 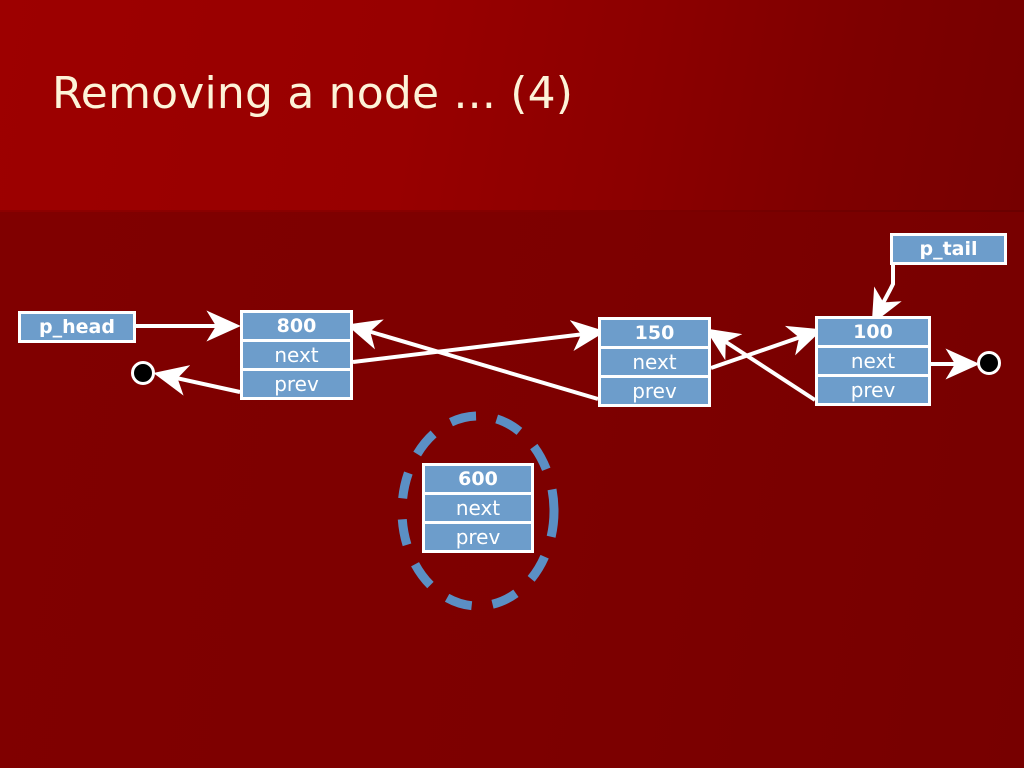 What do you see at coordinates (566, 368) in the screenshot?
I see `null-terminators-layer` at bounding box center [566, 368].